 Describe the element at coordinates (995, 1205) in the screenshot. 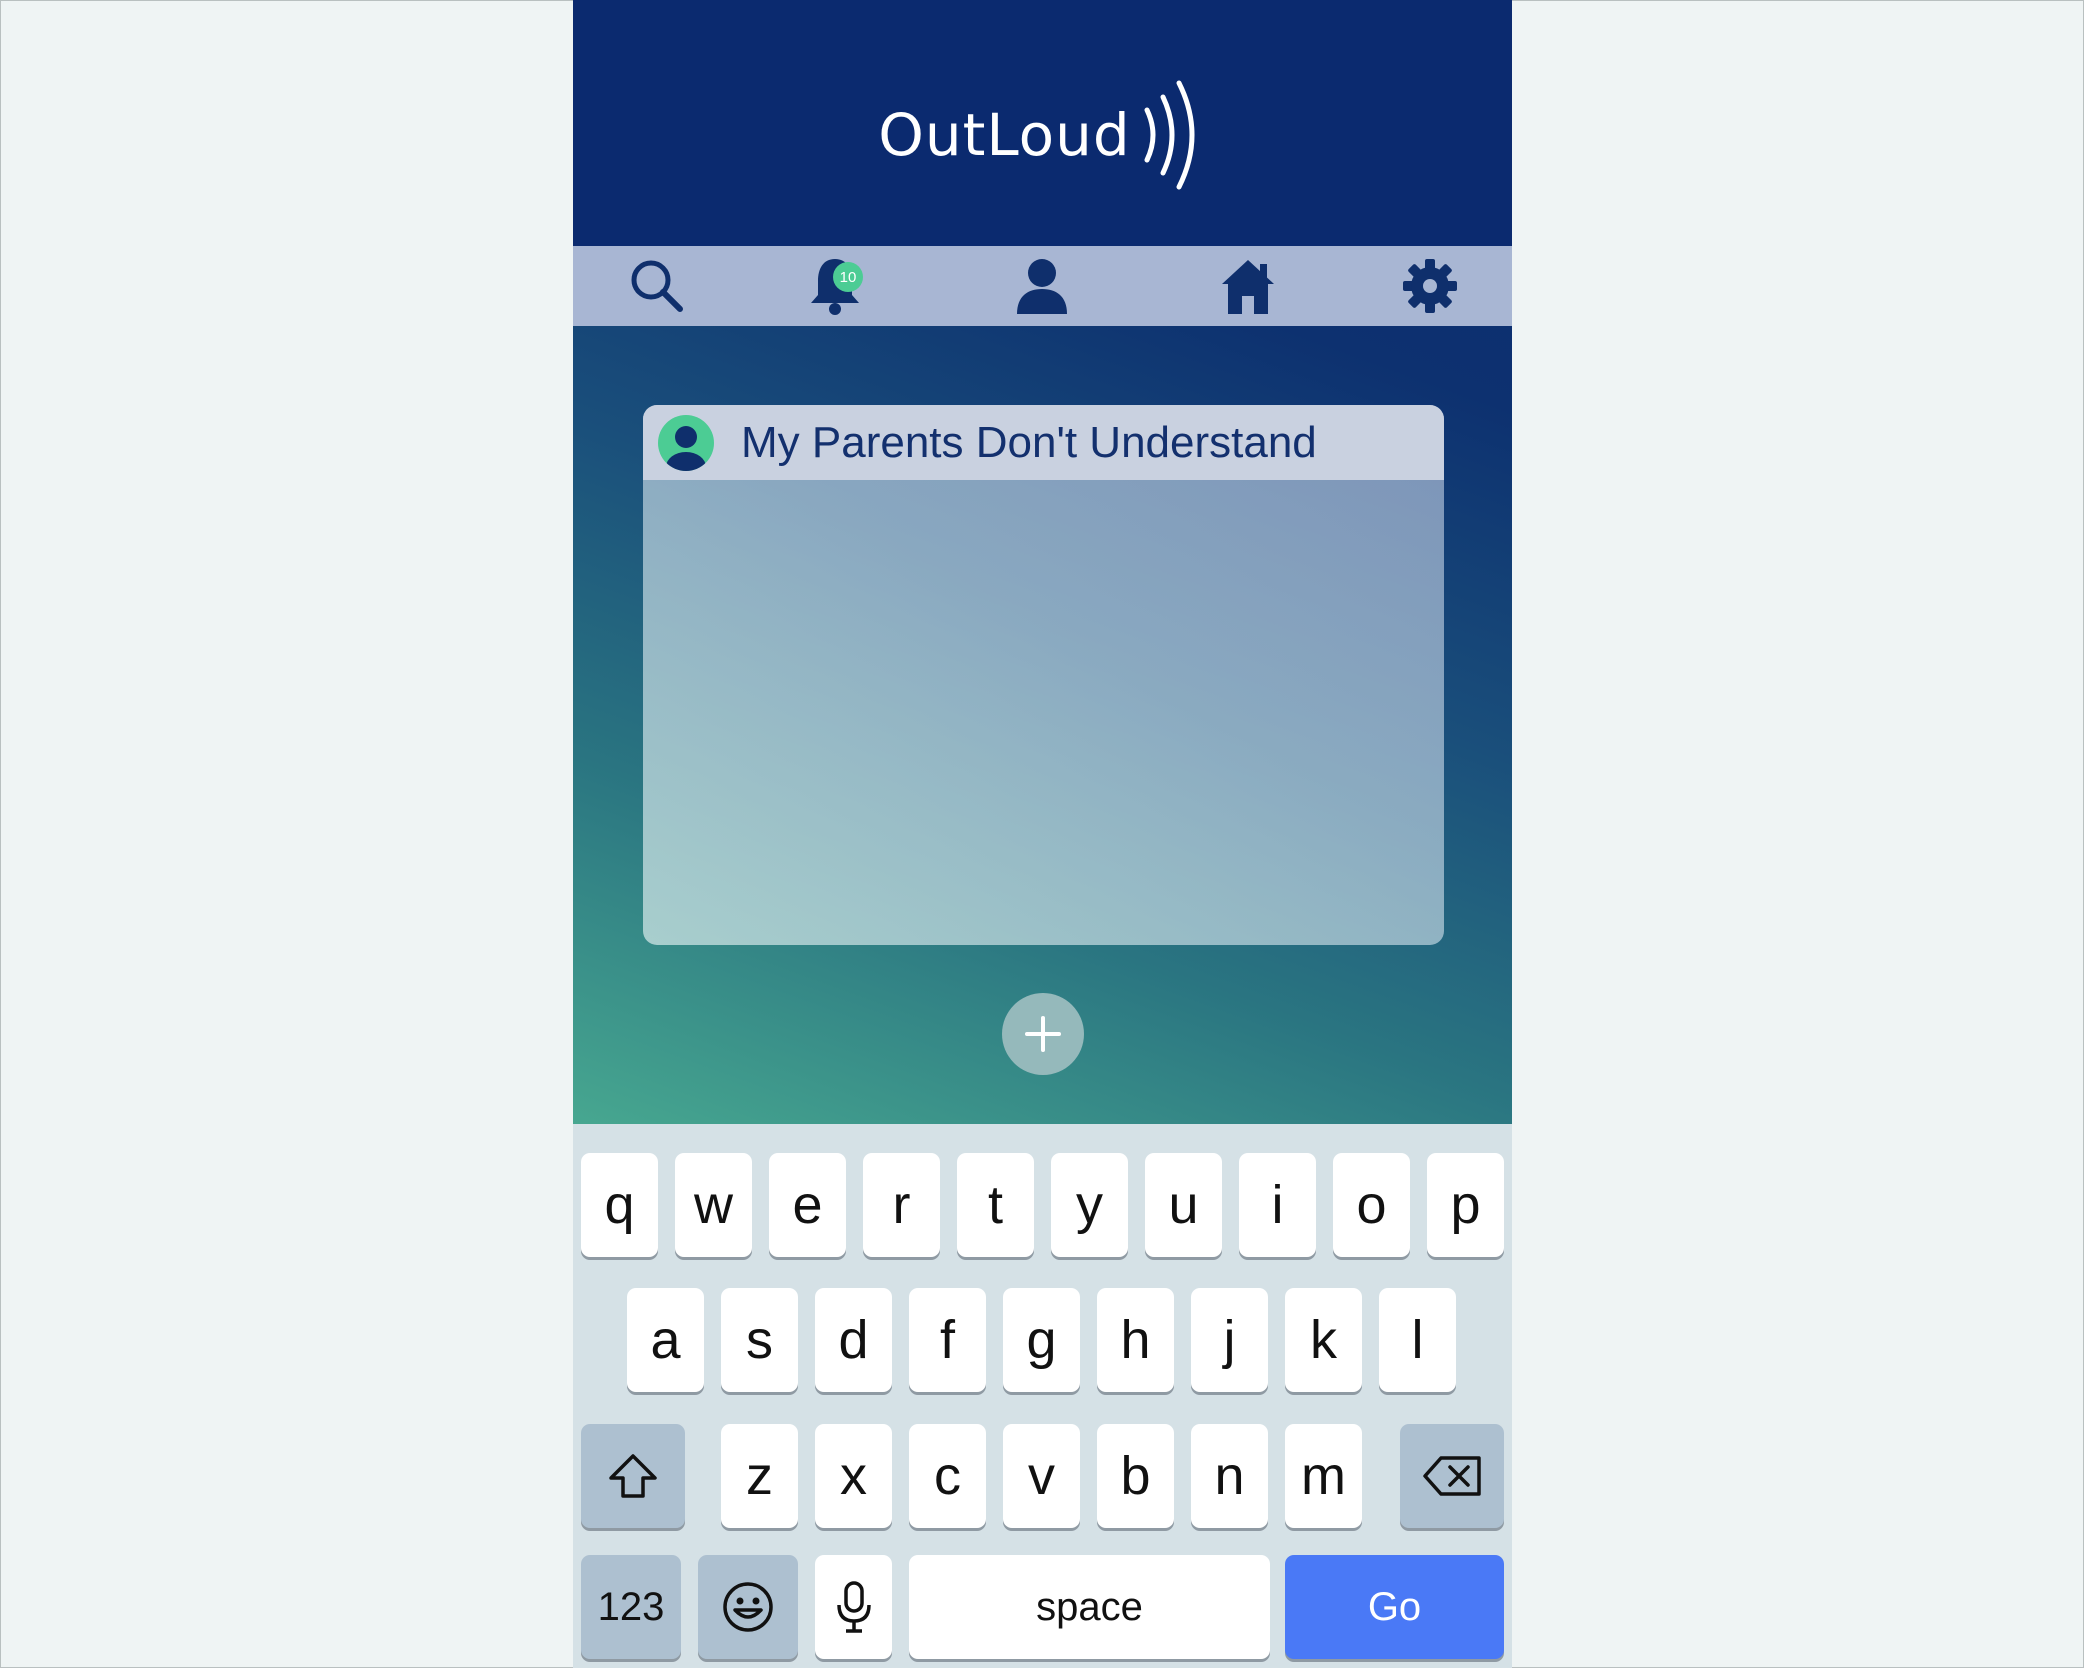

I see `key-t: t` at that location.